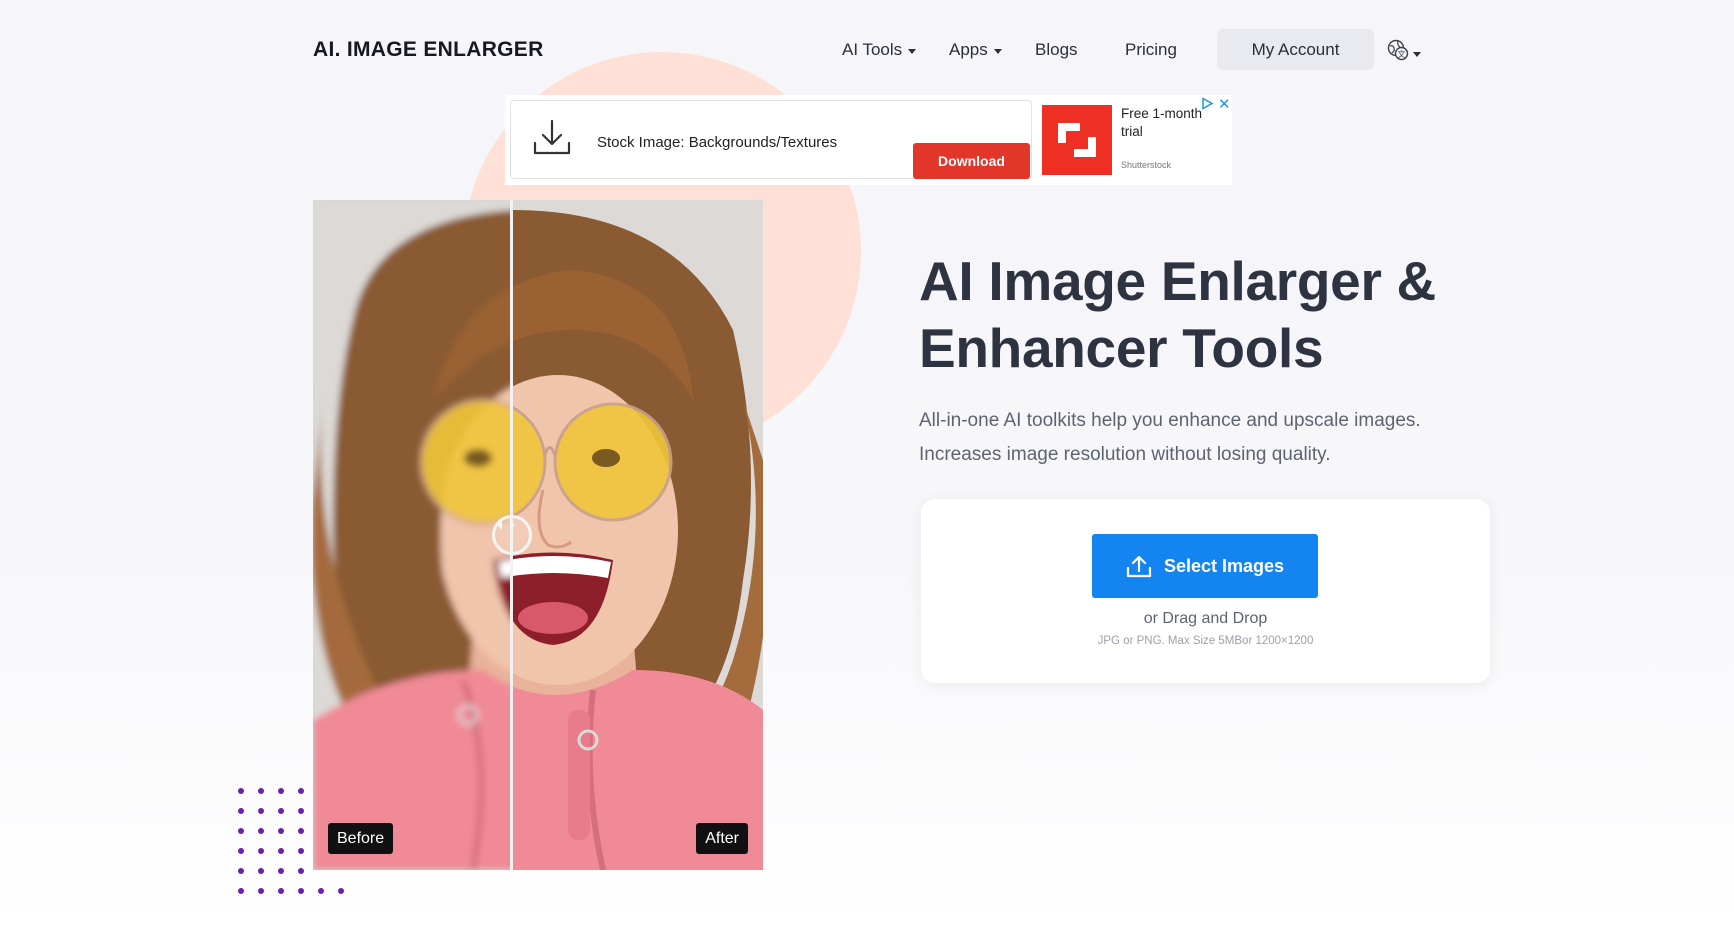 The width and height of the screenshot is (1734, 930). What do you see at coordinates (506, 525) in the screenshot?
I see `arrows-left-right-icon` at bounding box center [506, 525].